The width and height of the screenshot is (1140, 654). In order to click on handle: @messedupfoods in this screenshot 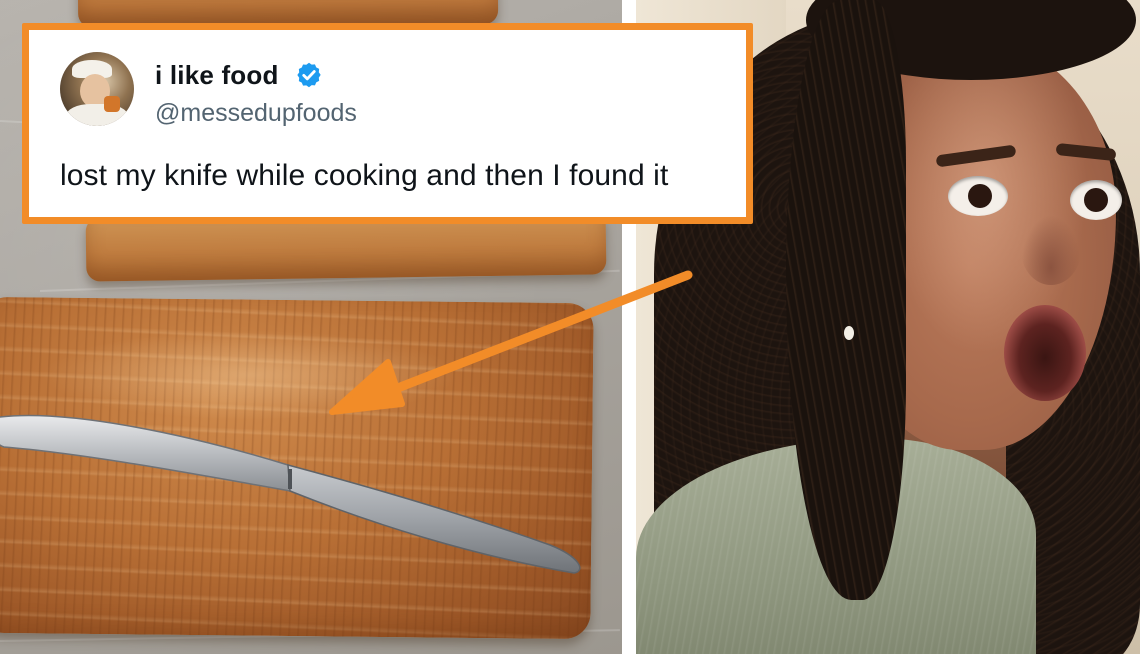, I will do `click(256, 113)`.